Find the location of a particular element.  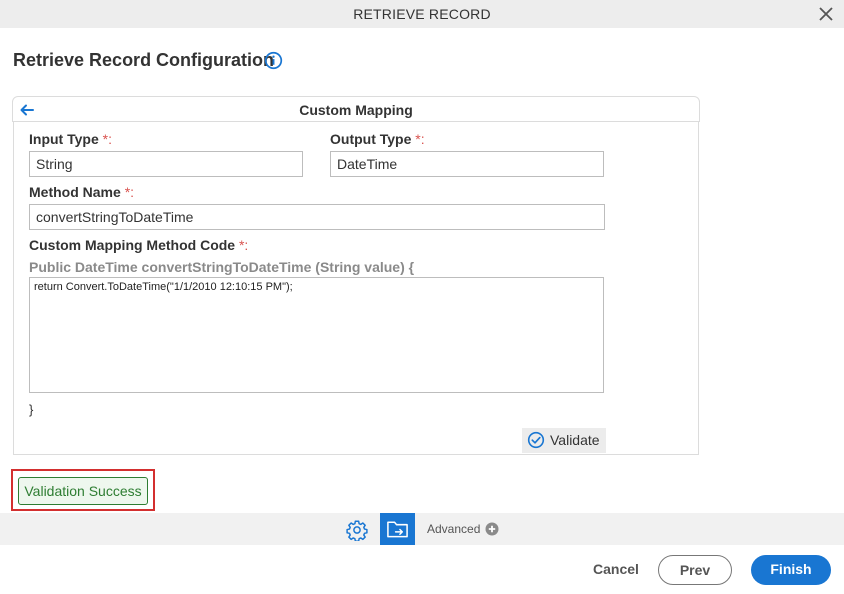

close-icon is located at coordinates (826, 14).